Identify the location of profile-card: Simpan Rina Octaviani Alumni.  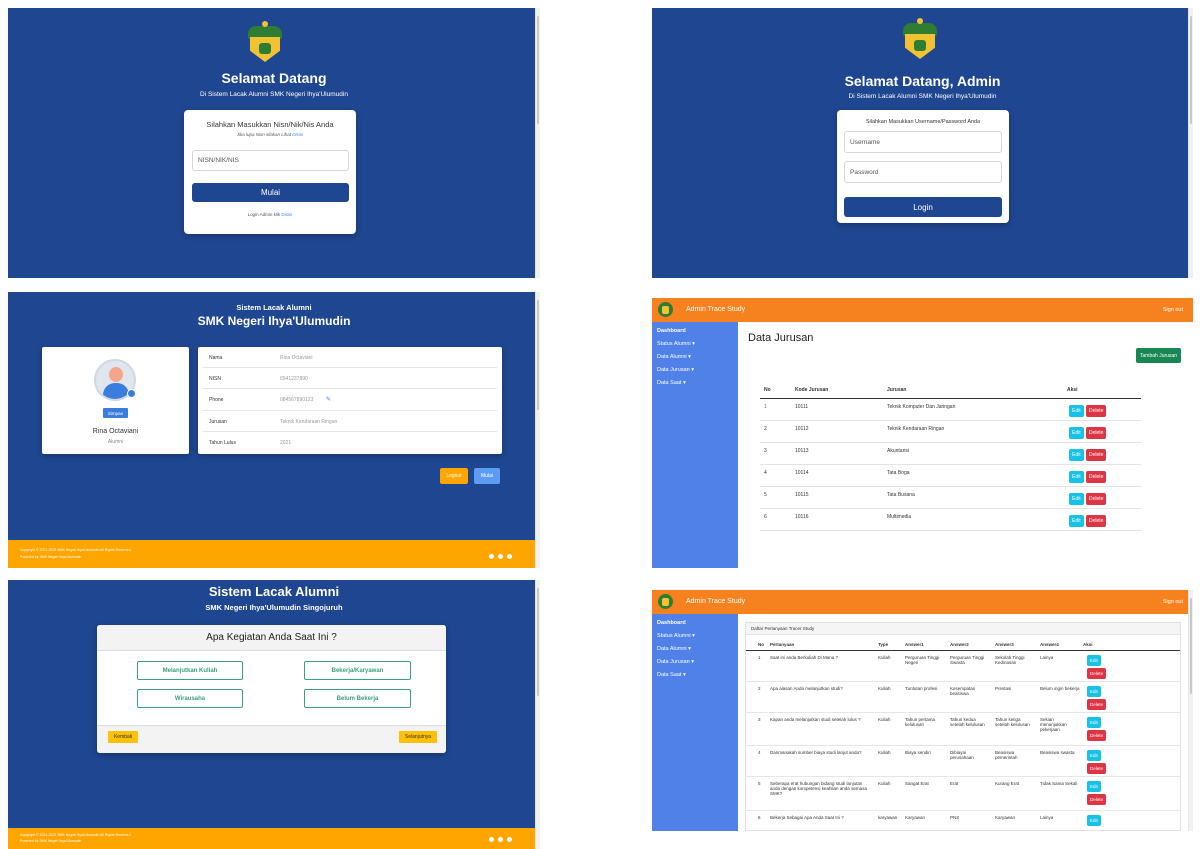
(115, 400).